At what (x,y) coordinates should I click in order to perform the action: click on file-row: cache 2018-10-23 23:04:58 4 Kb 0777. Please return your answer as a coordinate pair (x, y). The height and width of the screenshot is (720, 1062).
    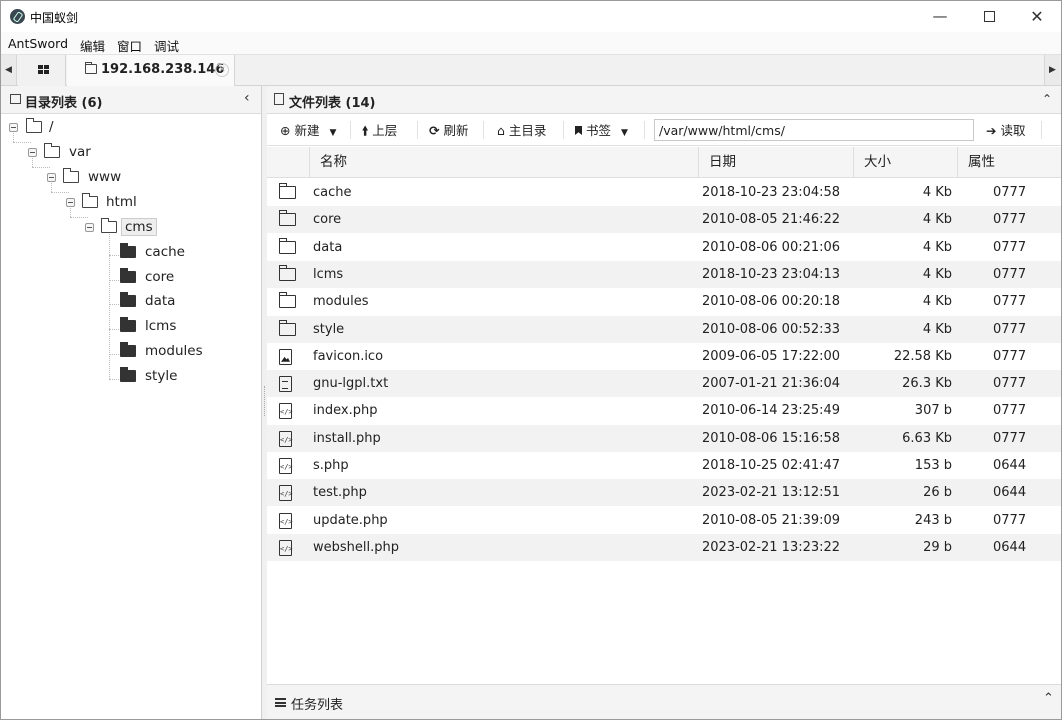
    Looking at the image, I should click on (664, 192).